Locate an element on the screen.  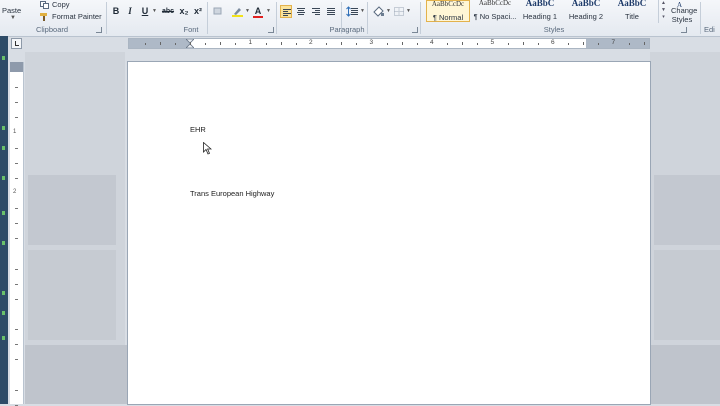
paragraph-group-label: Paragraph is located at coordinates (347, 29).